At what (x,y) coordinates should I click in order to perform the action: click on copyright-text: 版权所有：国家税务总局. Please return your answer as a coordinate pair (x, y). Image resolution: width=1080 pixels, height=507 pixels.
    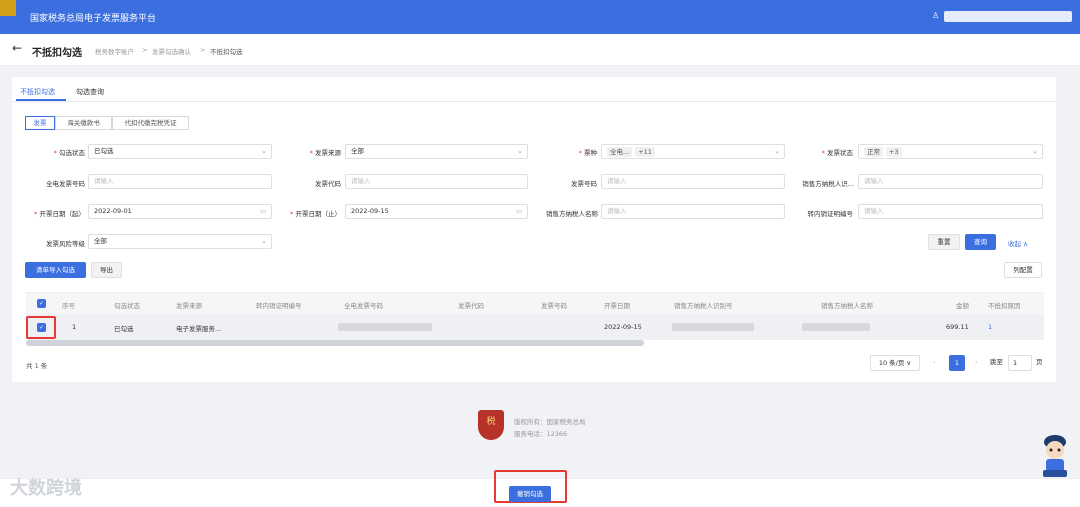
    Looking at the image, I should click on (550, 422).